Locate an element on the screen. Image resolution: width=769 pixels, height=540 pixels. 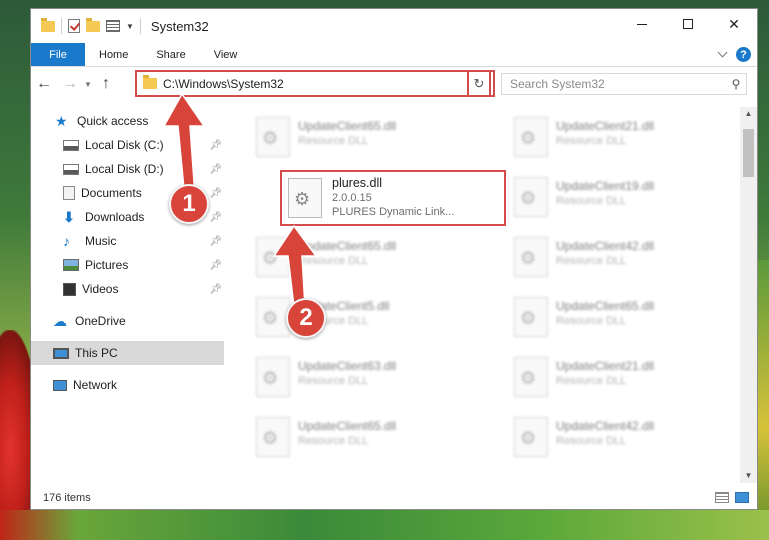
sidebar-item-label: Videos is located at coordinates (100, 289).